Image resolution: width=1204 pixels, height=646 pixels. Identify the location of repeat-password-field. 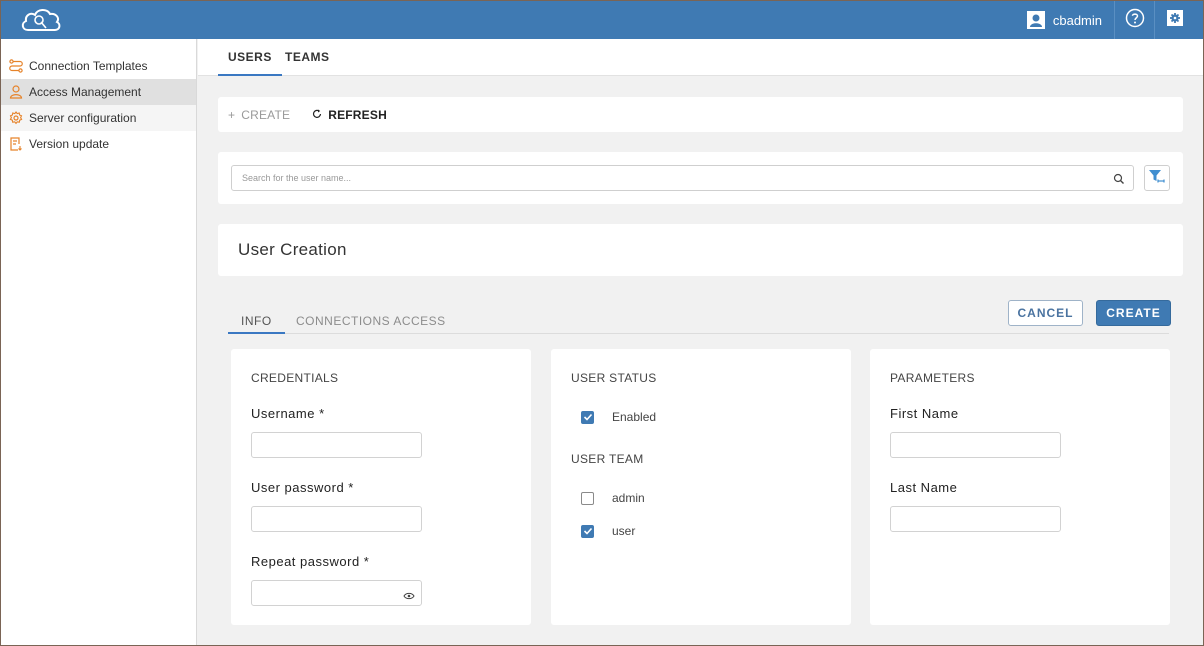
(336, 593).